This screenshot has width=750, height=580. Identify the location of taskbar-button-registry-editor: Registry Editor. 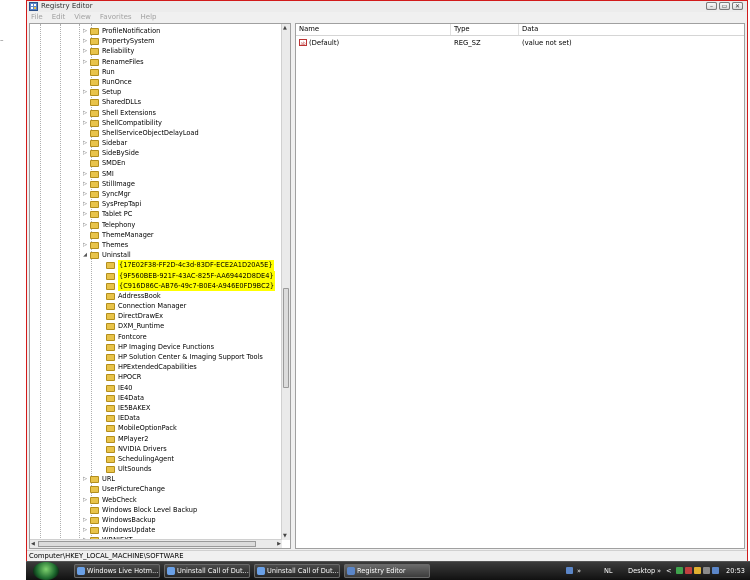
(387, 571).